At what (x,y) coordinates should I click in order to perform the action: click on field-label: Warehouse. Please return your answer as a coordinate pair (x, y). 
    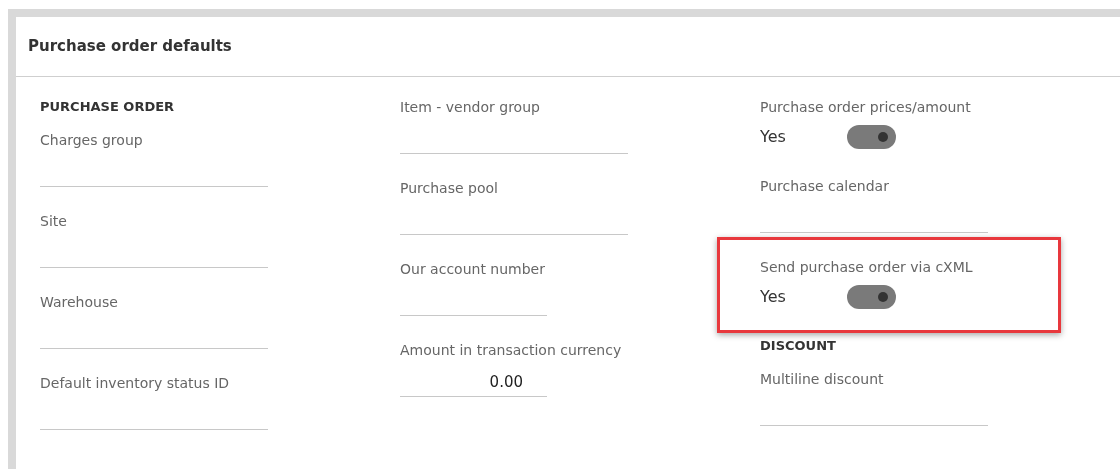
    Looking at the image, I should click on (79, 302).